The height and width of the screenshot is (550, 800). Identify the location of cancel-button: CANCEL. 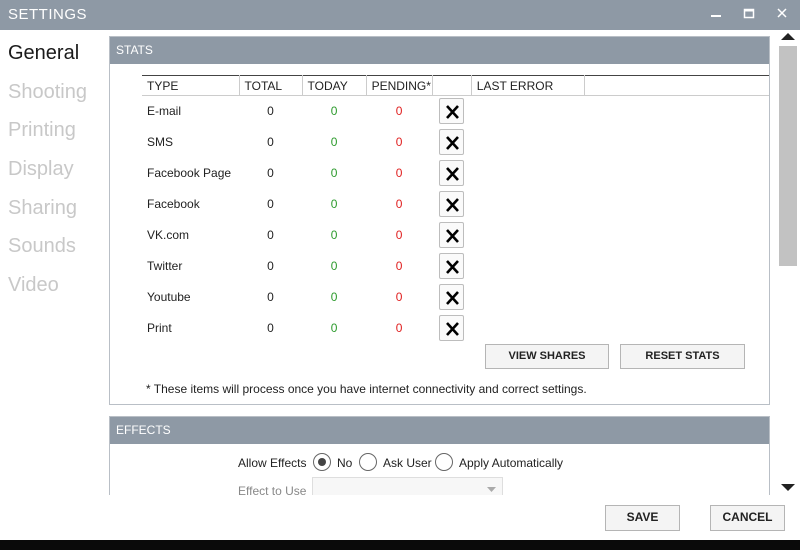
(747, 518).